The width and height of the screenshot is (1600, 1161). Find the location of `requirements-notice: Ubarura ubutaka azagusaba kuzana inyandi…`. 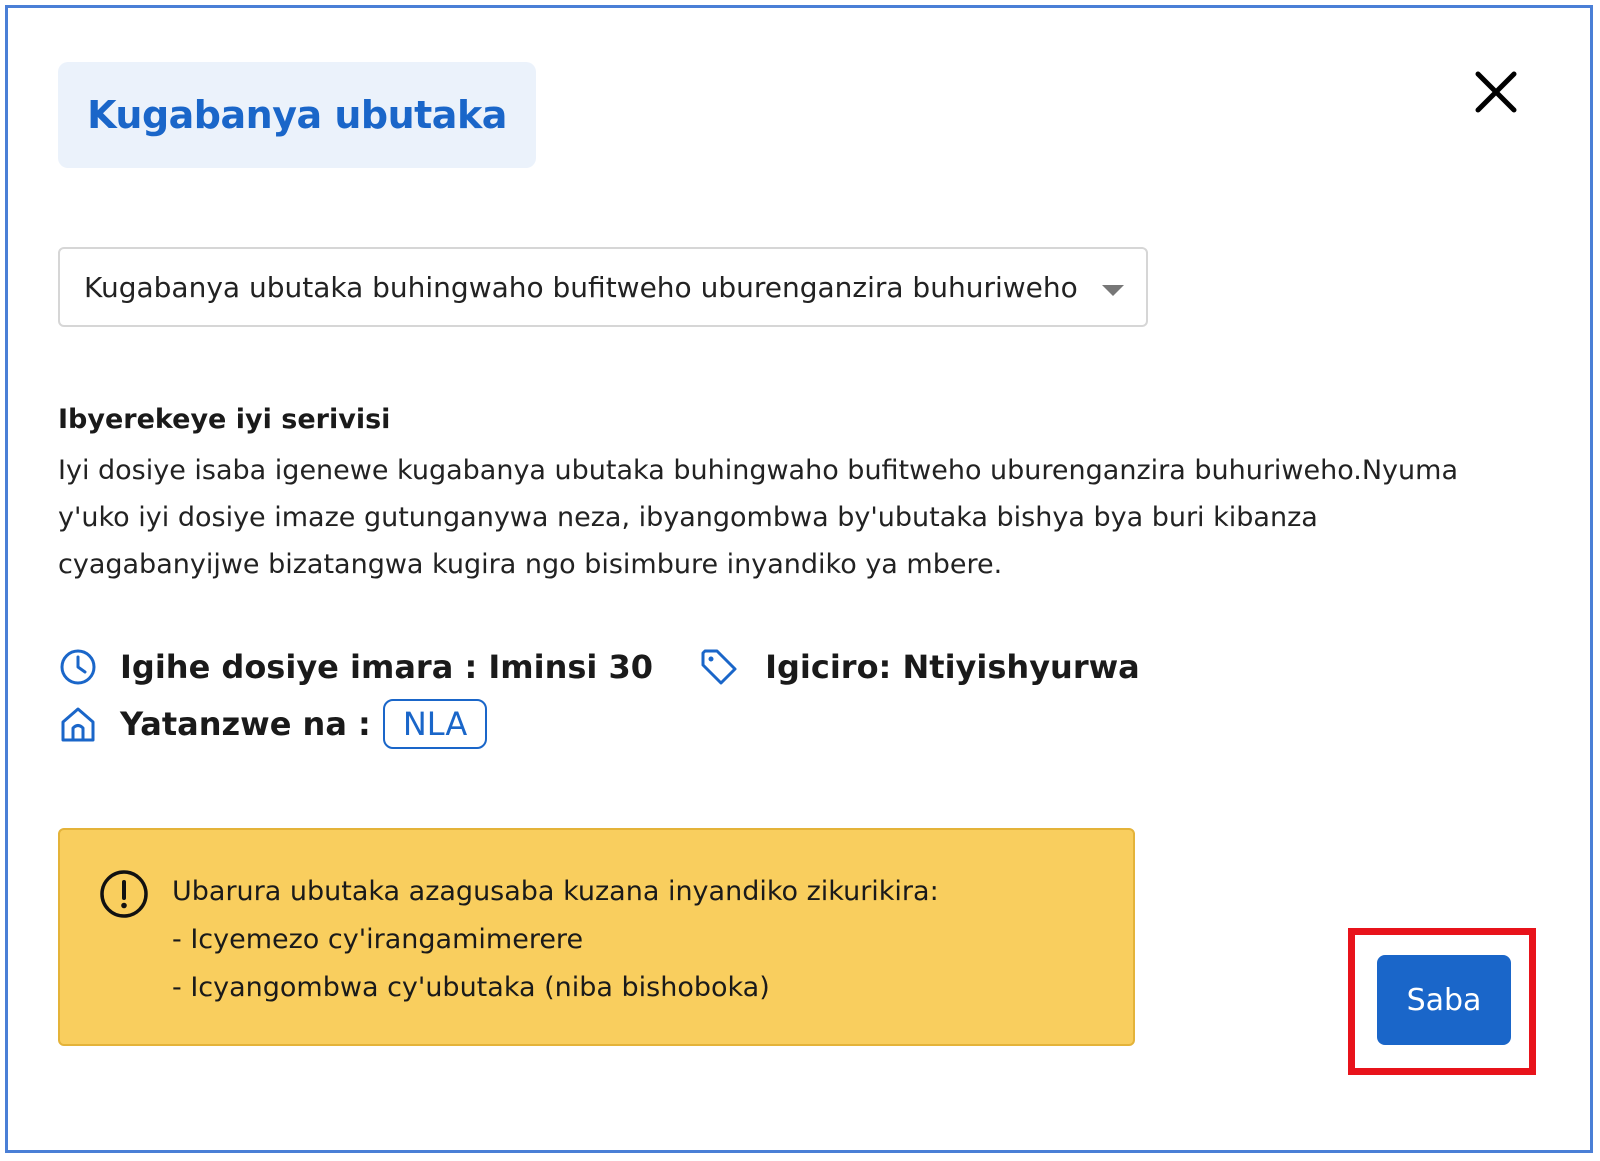

requirements-notice: Ubarura ubutaka azagusaba kuzana inyandi… is located at coordinates (596, 937).